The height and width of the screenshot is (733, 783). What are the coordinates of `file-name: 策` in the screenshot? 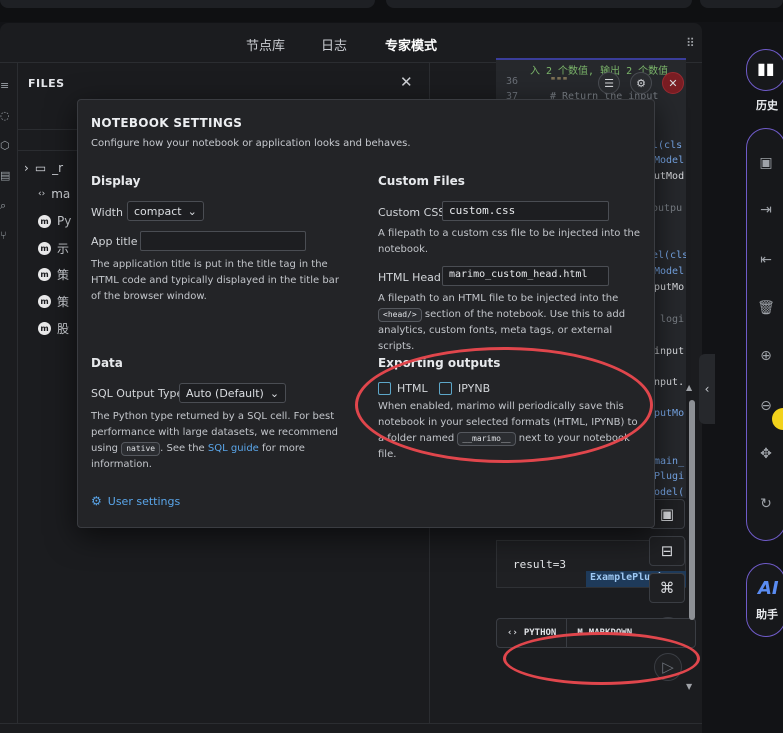 It's located at (63, 301).